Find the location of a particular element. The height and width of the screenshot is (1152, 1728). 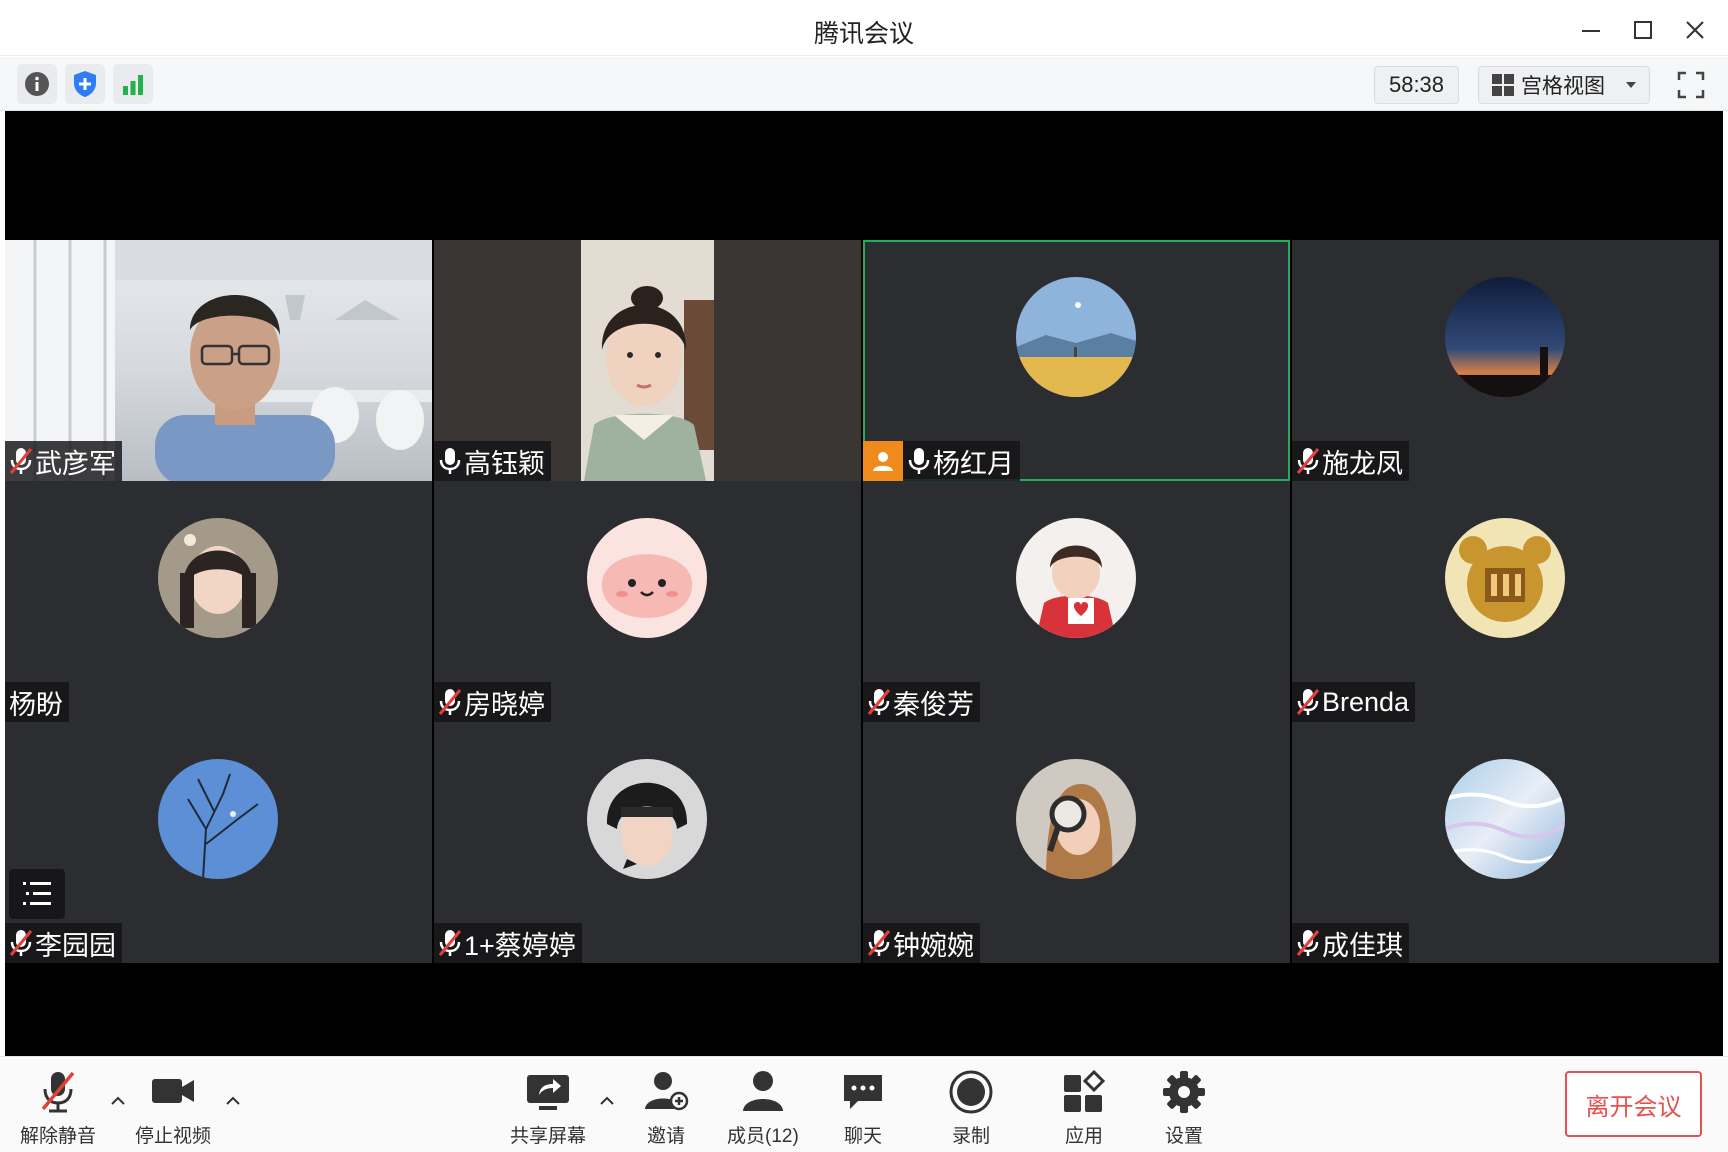

participant-nametag: 1+蔡婷婷 is located at coordinates (508, 943).